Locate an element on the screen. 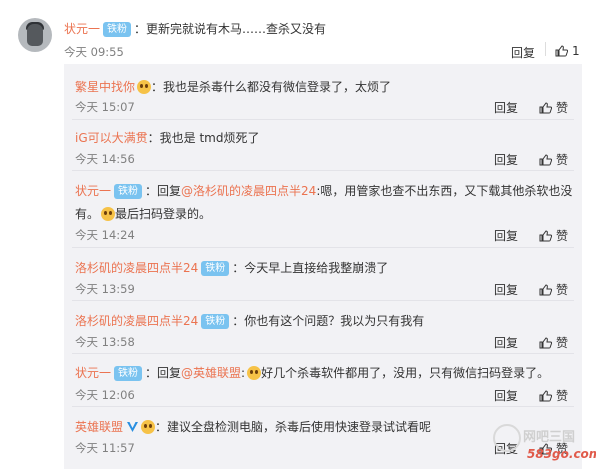 Image resolution: width=596 pixels, height=469 pixels. reply-username: 繁星中找你 is located at coordinates (105, 87).